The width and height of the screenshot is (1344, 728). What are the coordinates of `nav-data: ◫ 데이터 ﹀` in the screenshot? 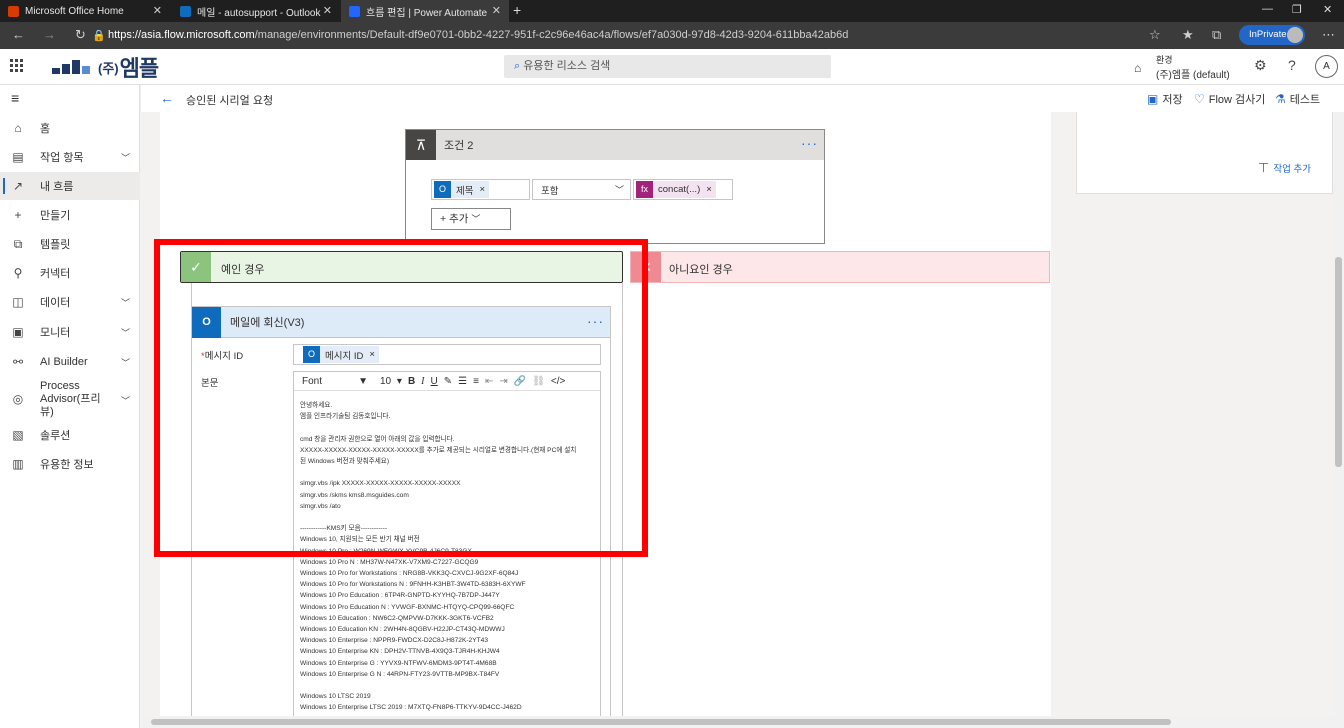 It's located at (70, 302).